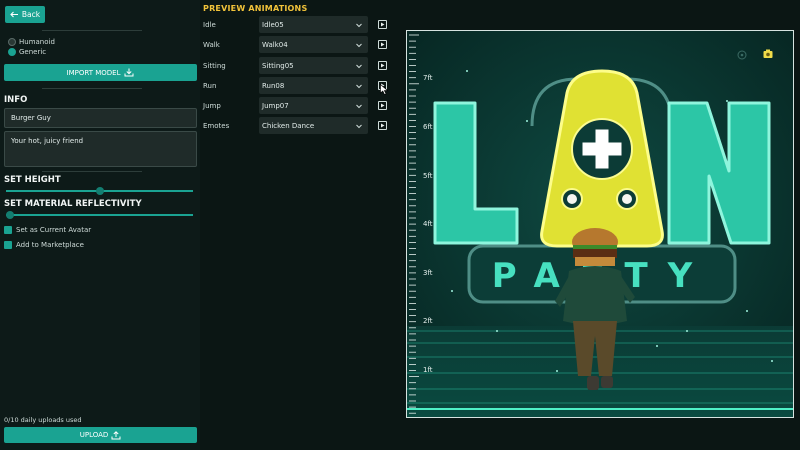 The width and height of the screenshot is (800, 450). Describe the element at coordinates (428, 370) in the screenshot. I see `ruler-label: 1ft` at that location.